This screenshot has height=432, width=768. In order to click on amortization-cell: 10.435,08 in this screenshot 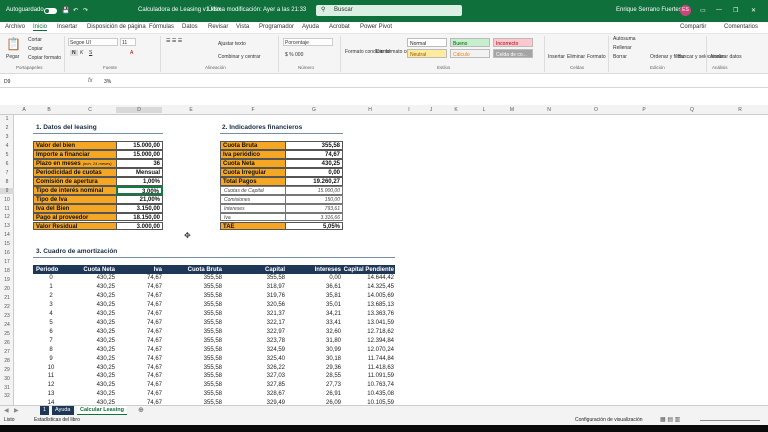, I will do `click(368, 394)`.